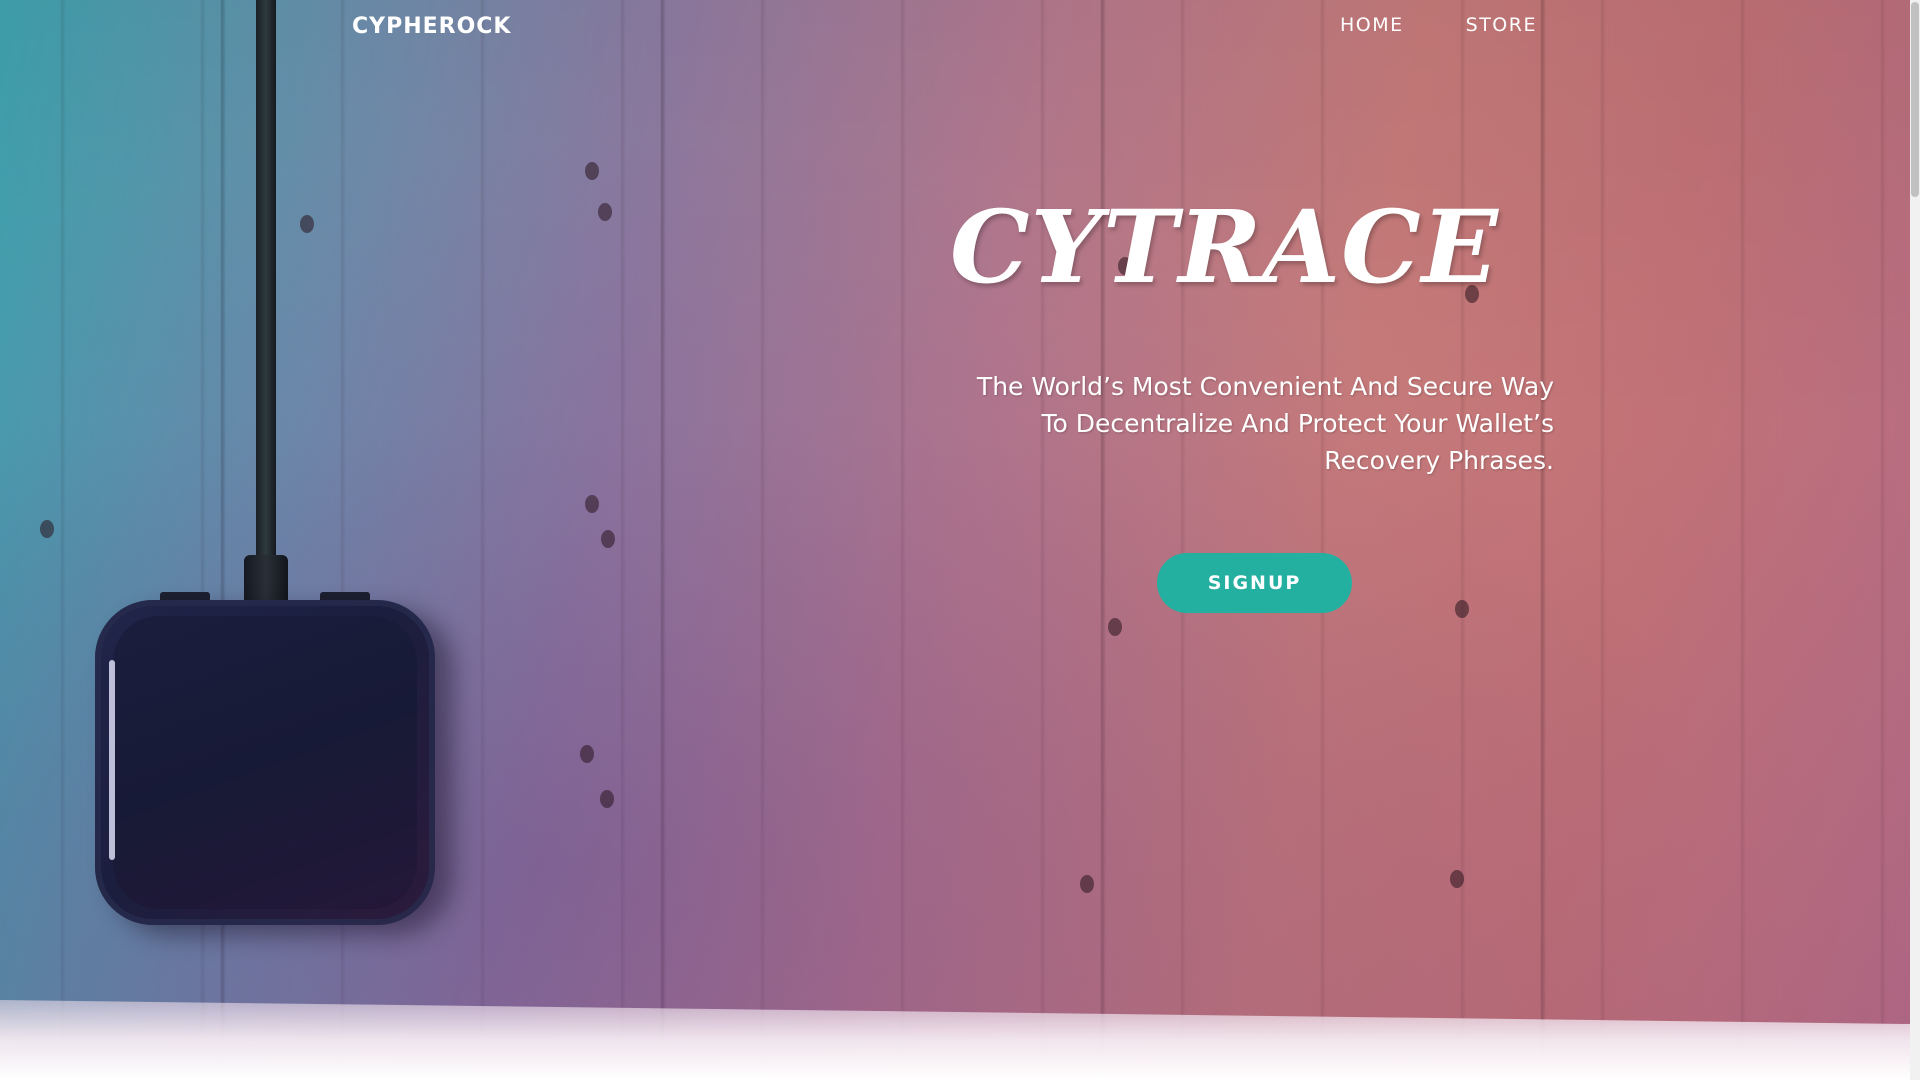 The height and width of the screenshot is (1080, 1920). I want to click on device-cable, so click(266, 290).